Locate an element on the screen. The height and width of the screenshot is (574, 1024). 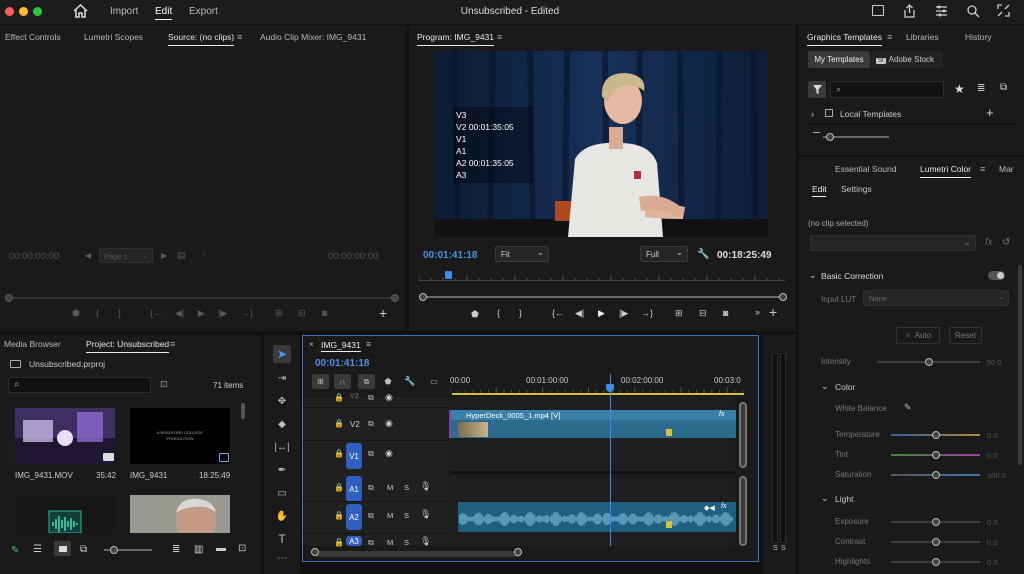
list-view-icon: ☰ is located at coordinates (37, 549).